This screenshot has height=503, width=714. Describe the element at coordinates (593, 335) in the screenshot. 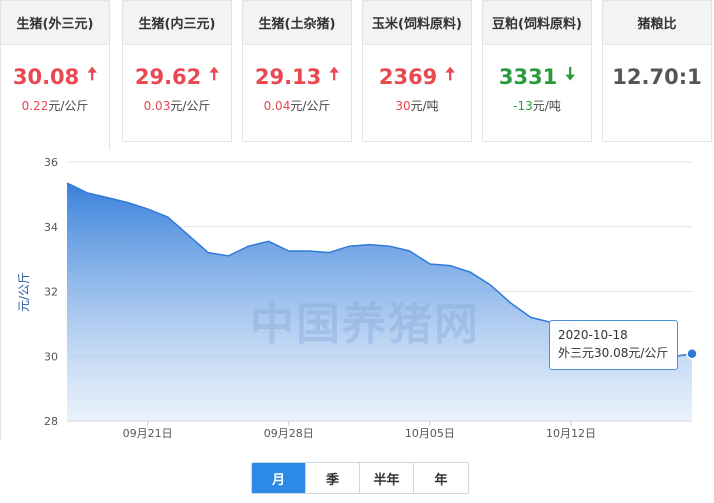

I see `tooltip-date: 2020-10-18` at that location.